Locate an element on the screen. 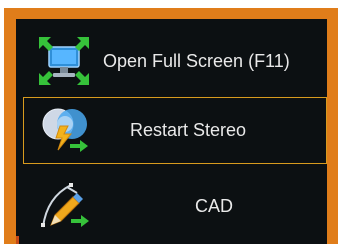 This screenshot has width=342, height=244. menu-item-label: CAD is located at coordinates (214, 206).